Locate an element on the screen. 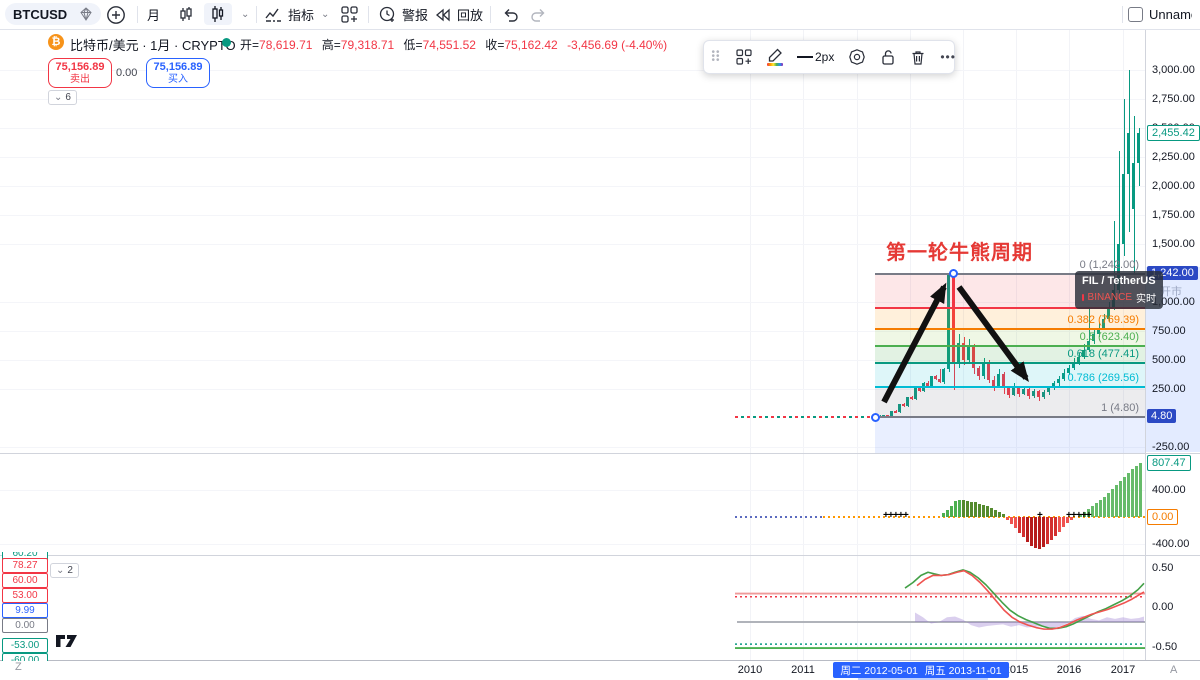 Image resolution: width=1200 pixels, height=680 pixels. cycle-annotation-text: 第一轮牛熊周期 is located at coordinates (959, 250).